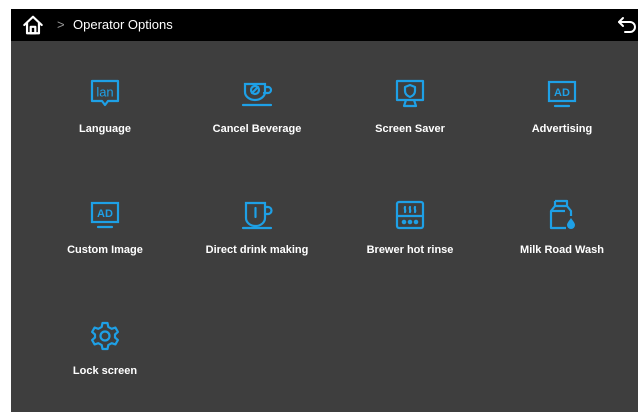 The width and height of the screenshot is (638, 412). Describe the element at coordinates (123, 24) in the screenshot. I see `page-title: Operator Options` at that location.